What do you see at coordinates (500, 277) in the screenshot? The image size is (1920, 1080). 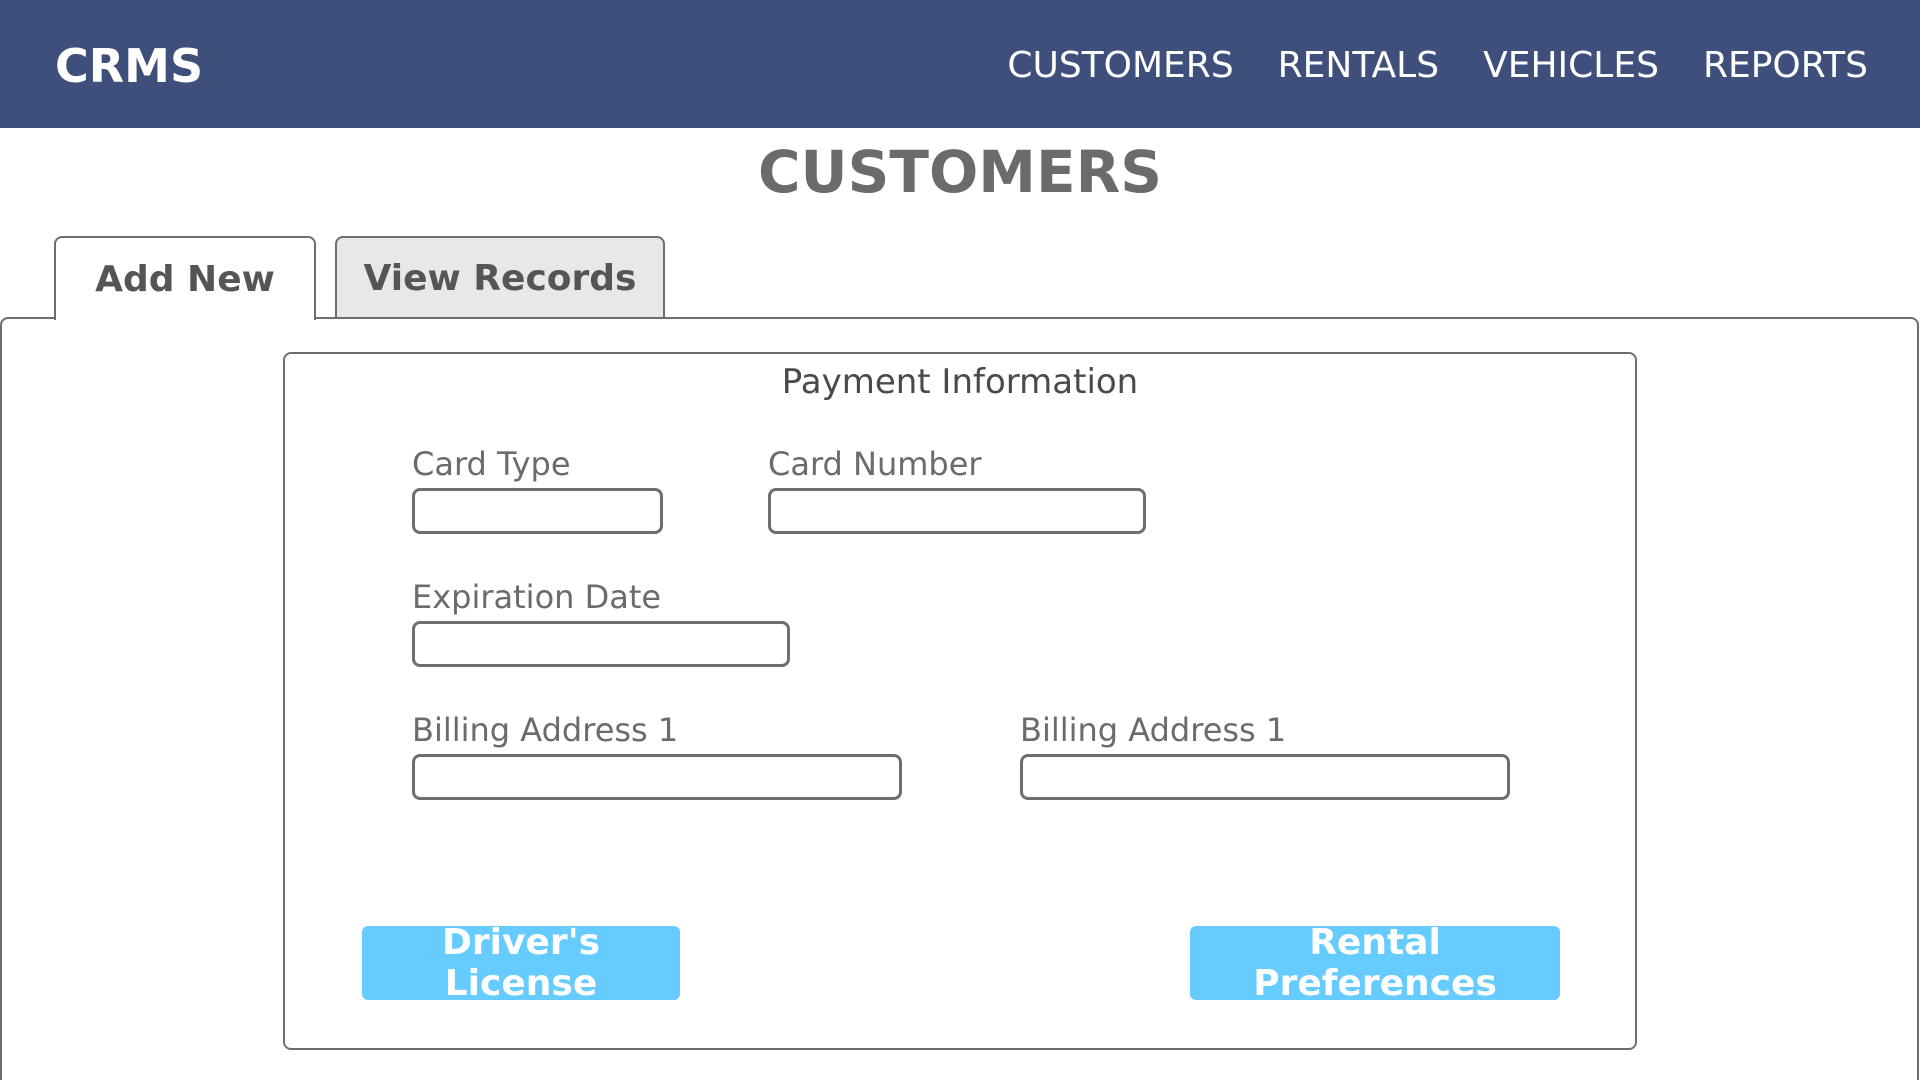 I see `tab-view-records: View Records` at bounding box center [500, 277].